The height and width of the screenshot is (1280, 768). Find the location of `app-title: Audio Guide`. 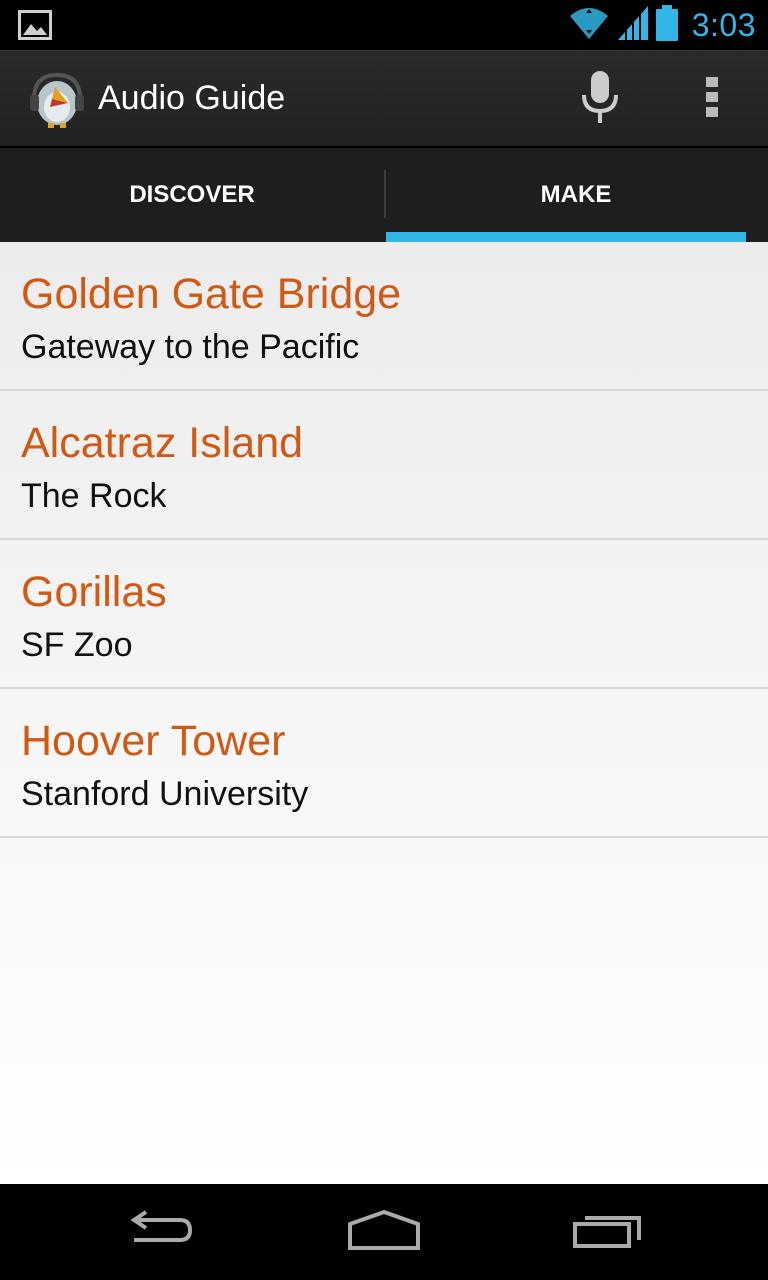

app-title: Audio Guide is located at coordinates (192, 98).